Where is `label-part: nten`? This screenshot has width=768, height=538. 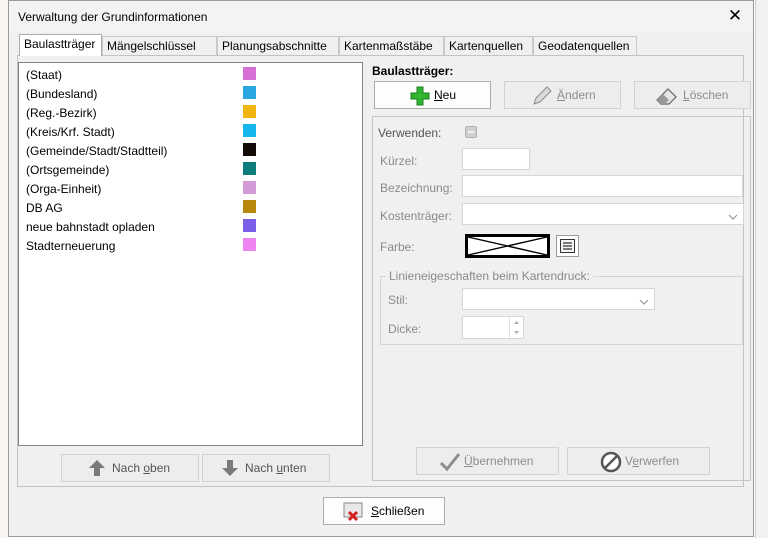 label-part: nten is located at coordinates (295, 468).